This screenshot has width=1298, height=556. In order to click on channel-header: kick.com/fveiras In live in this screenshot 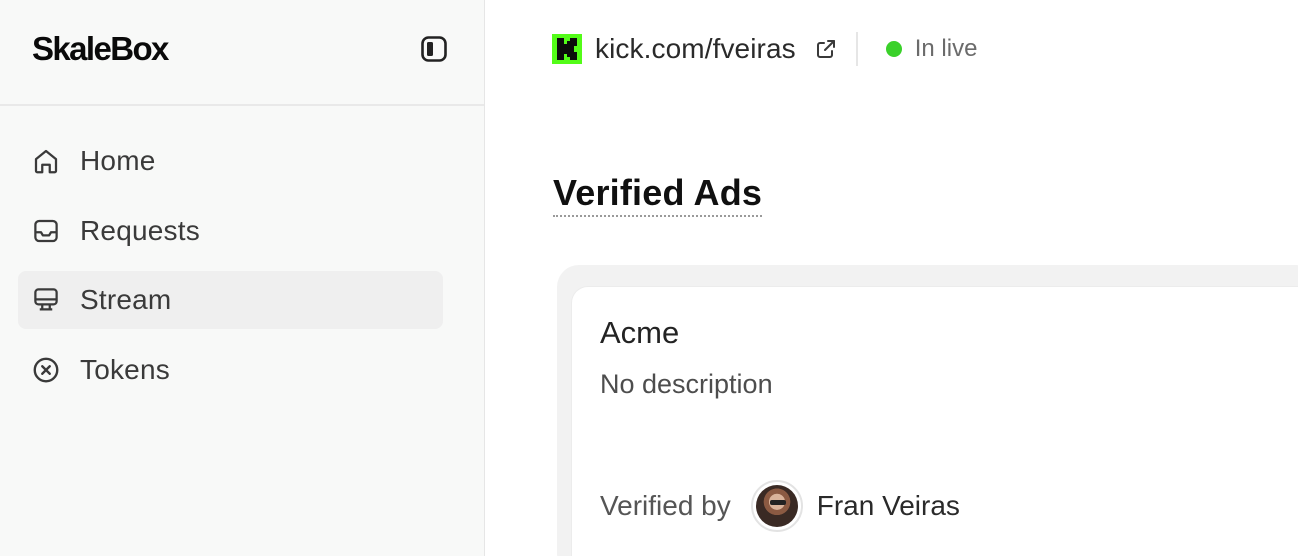, I will do `click(764, 49)`.